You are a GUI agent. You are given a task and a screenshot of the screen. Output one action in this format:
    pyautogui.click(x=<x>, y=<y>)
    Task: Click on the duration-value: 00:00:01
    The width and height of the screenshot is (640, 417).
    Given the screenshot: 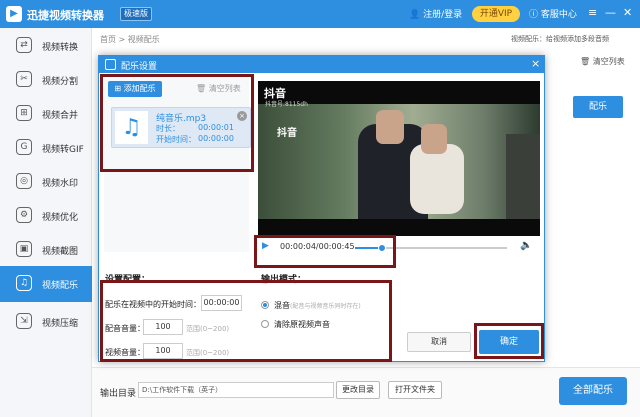 What is the action you would take?
    pyautogui.click(x=216, y=127)
    